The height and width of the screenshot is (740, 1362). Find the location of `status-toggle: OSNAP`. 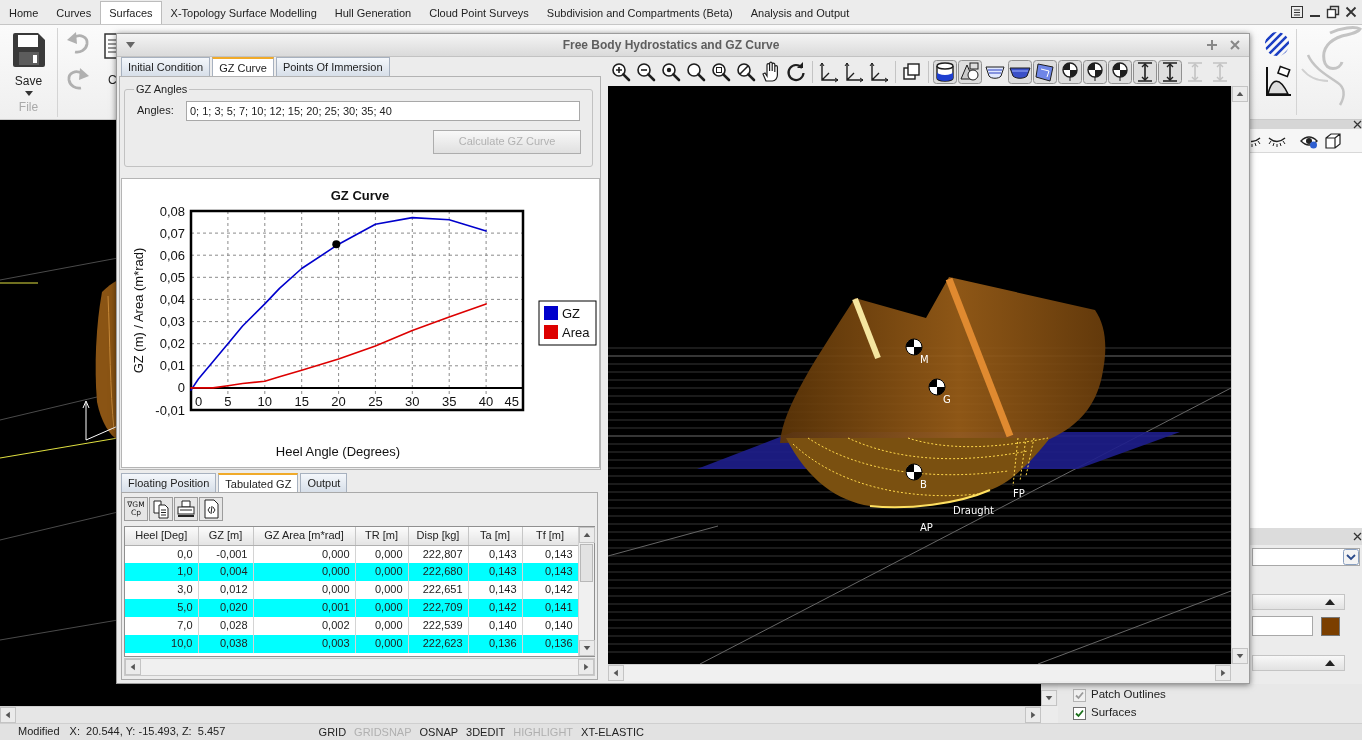

status-toggle: OSNAP is located at coordinates (439, 732).